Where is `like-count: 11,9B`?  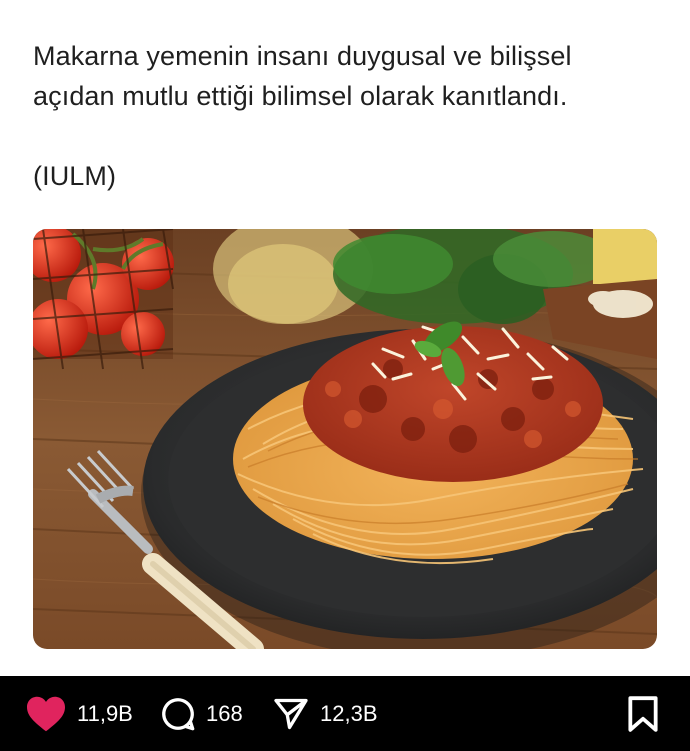
like-count: 11,9B is located at coordinates (105, 713).